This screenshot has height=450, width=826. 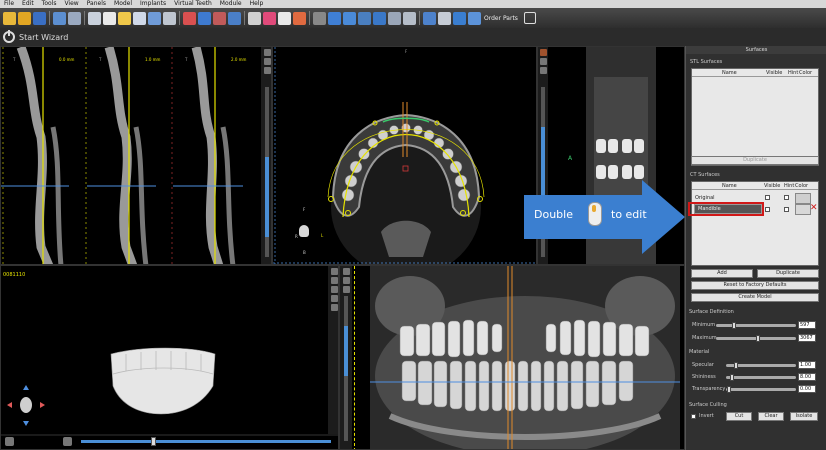 I want to click on teeth-icon, so click(x=109, y=18).